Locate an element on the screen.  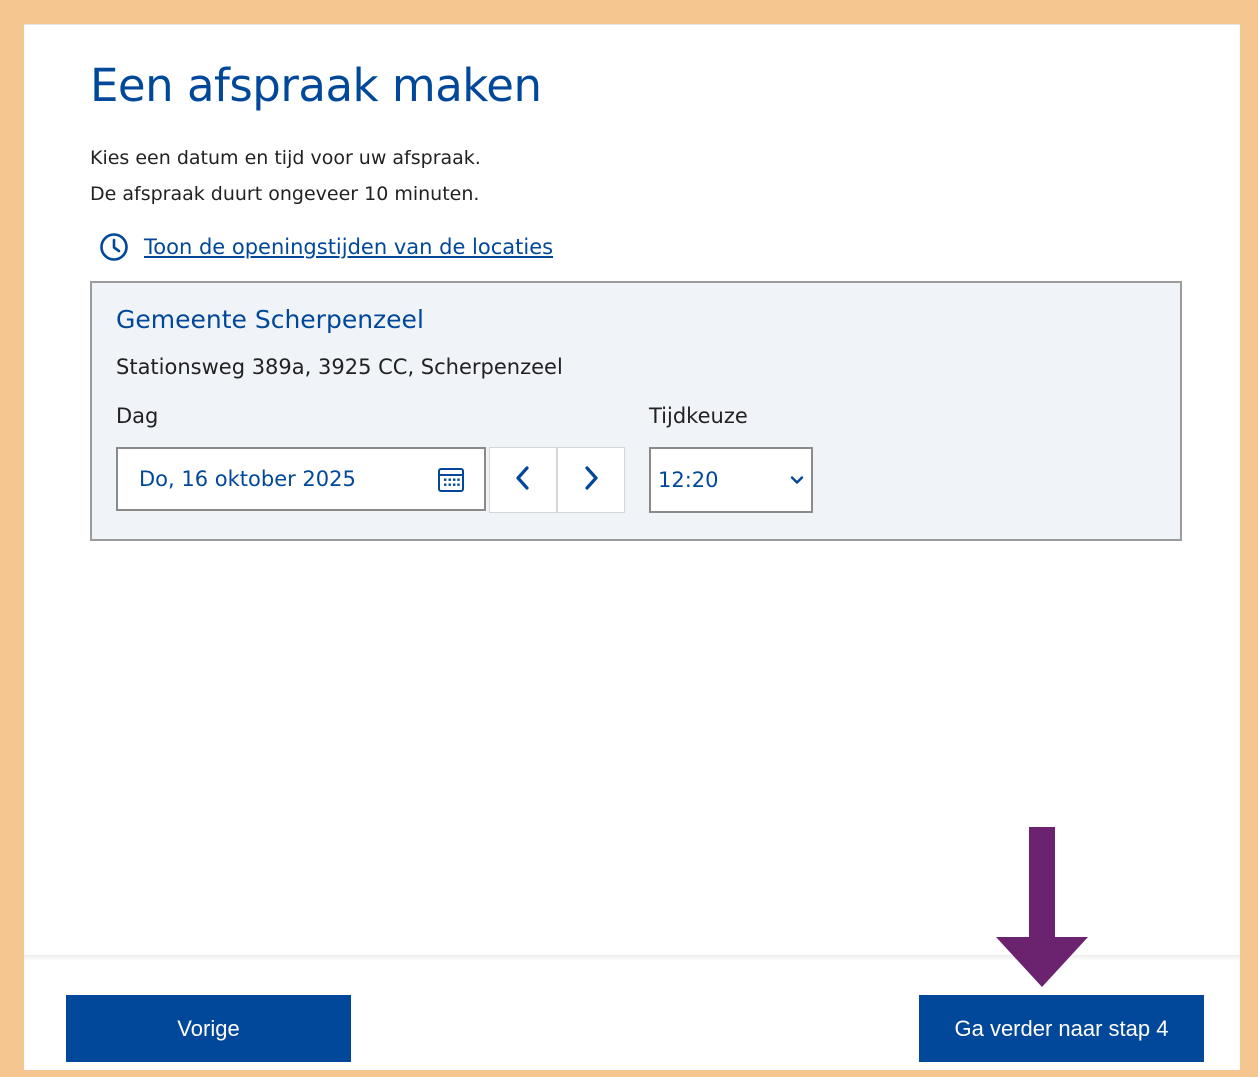
next-day-button is located at coordinates (591, 480).